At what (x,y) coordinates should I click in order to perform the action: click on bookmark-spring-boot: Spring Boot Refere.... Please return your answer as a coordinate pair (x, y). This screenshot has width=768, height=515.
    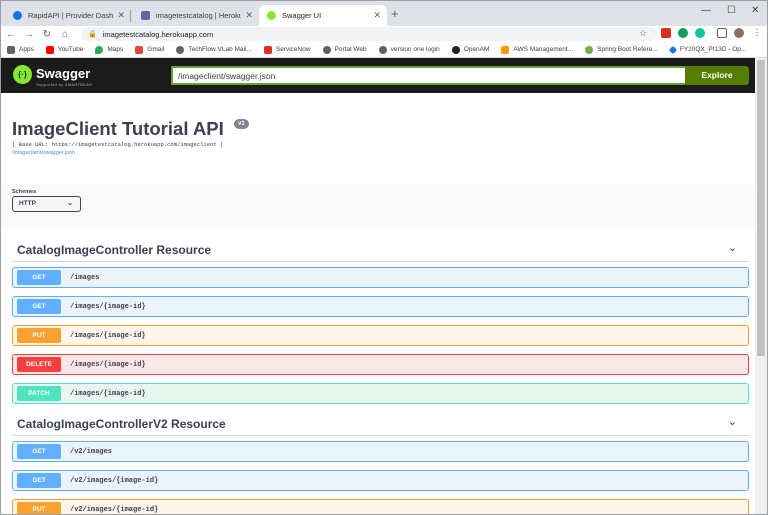
    Looking at the image, I should click on (621, 49).